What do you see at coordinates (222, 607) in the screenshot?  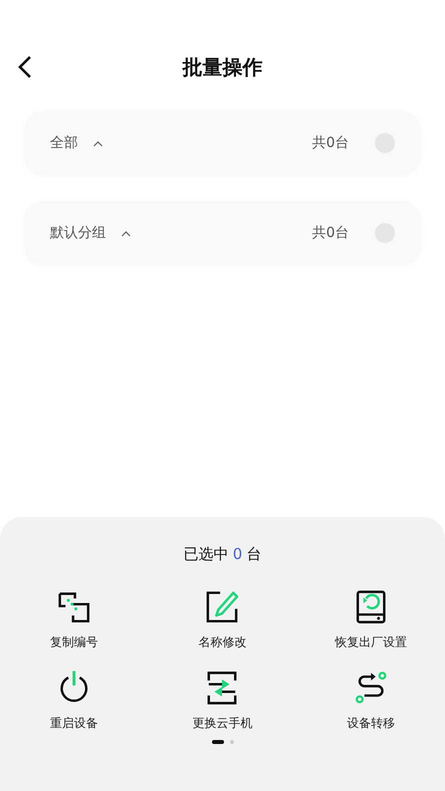 I see `edit-icon` at bounding box center [222, 607].